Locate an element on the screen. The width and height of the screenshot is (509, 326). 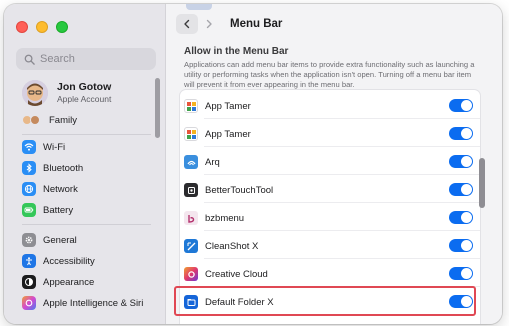
sidebar-item-network: Network is located at coordinates (50, 189).